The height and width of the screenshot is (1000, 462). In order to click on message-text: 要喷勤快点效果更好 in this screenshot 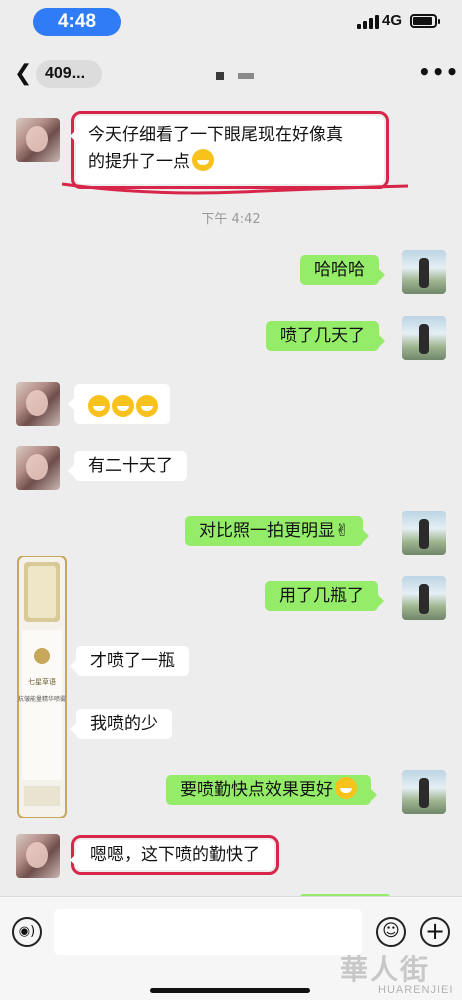, I will do `click(256, 790)`.